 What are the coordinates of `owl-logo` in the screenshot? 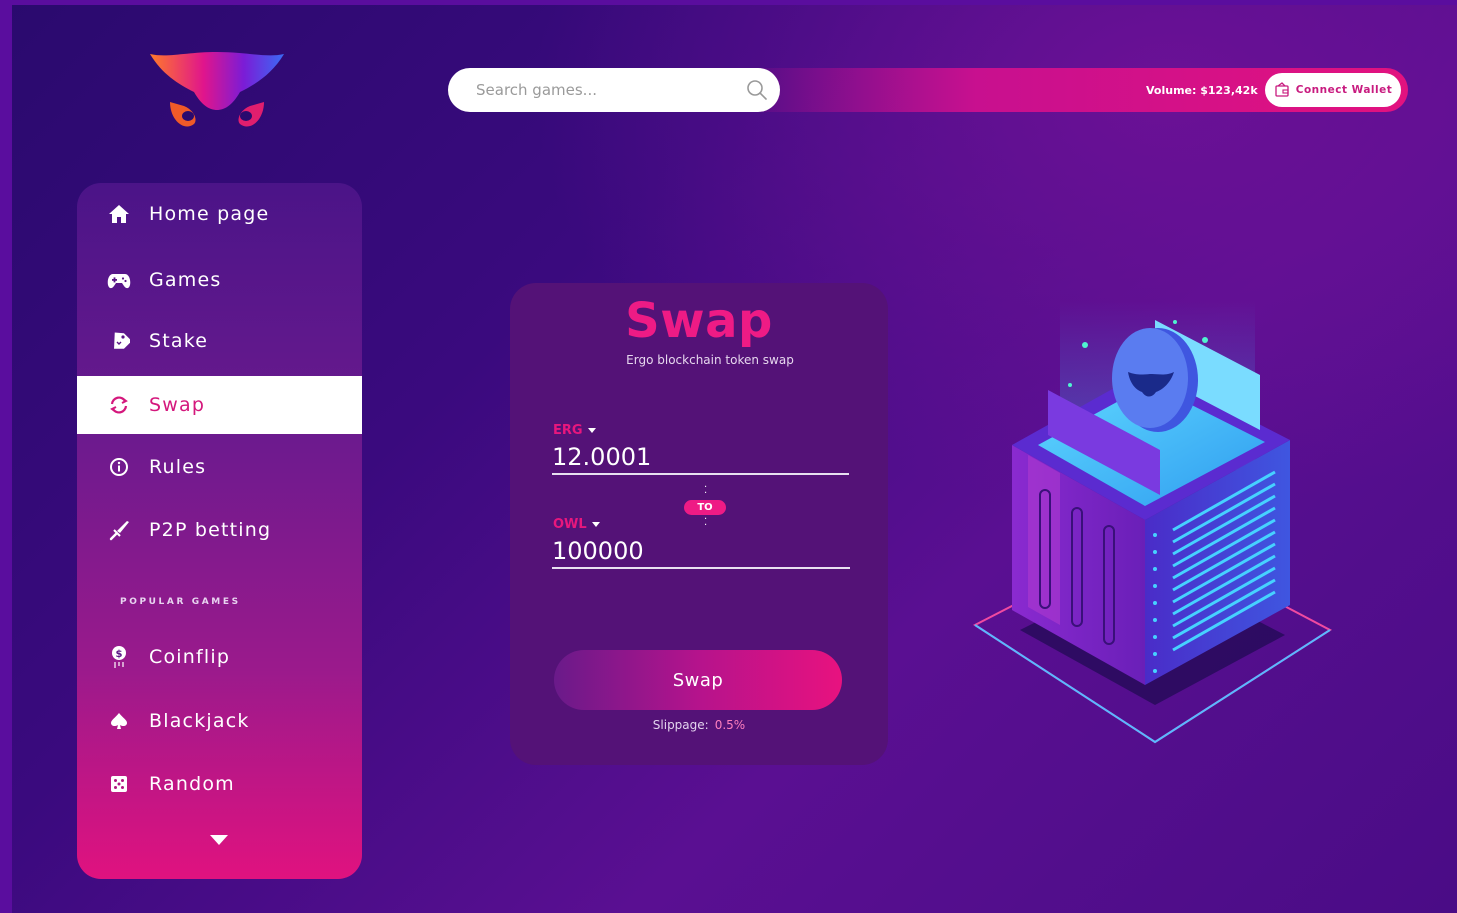 It's located at (217, 92).